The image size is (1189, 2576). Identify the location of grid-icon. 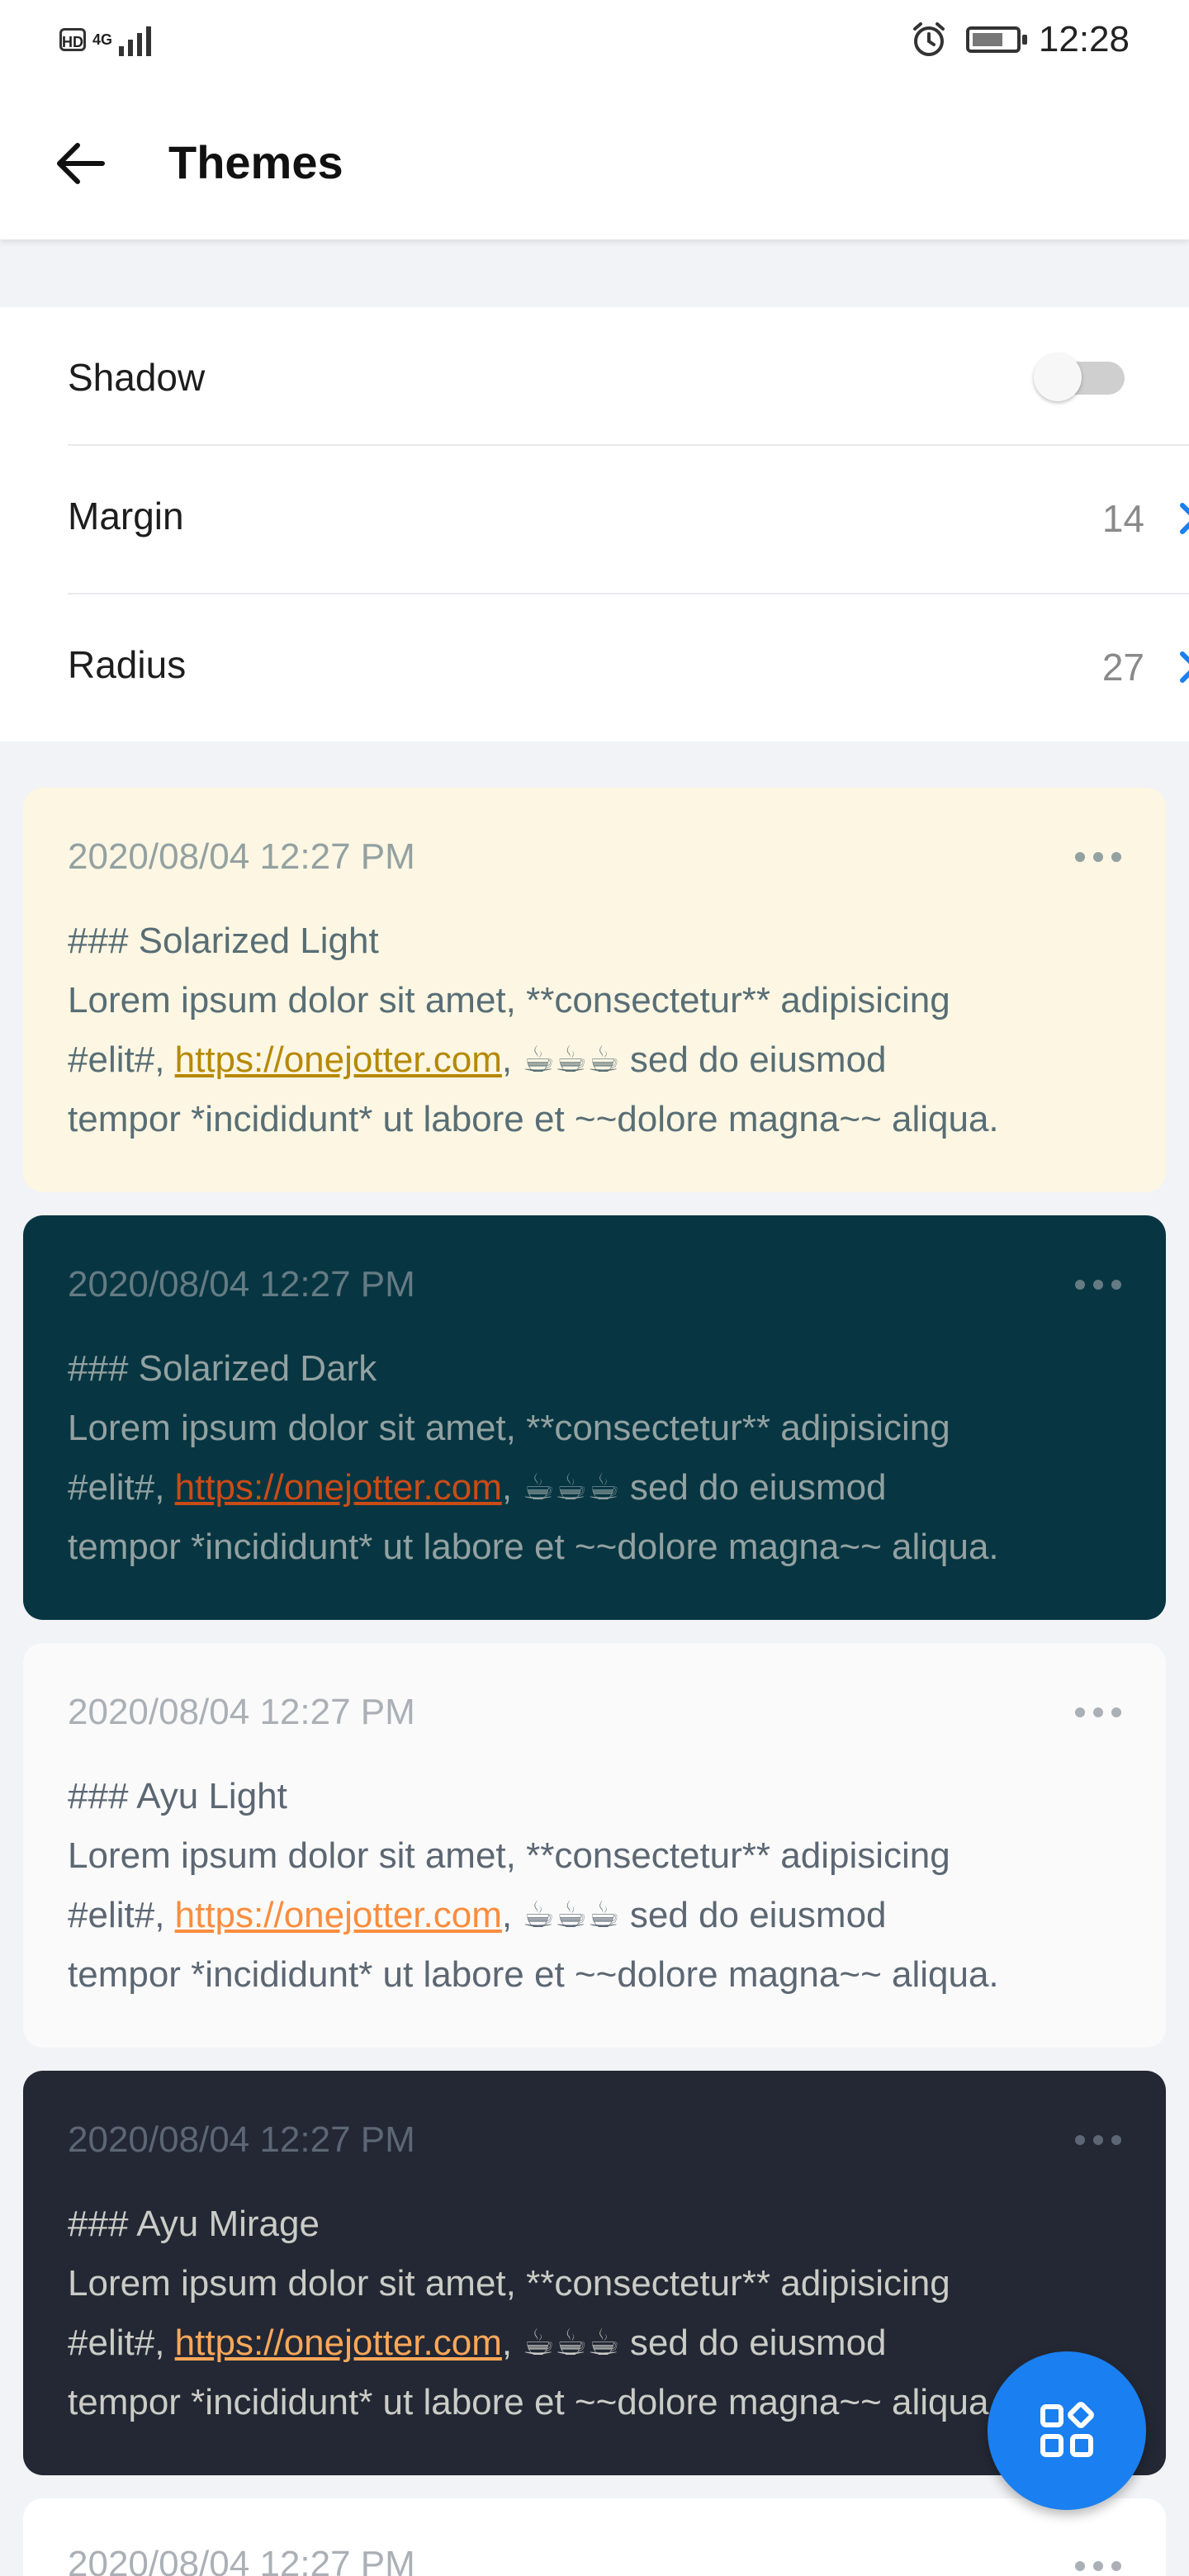
(1067, 2429).